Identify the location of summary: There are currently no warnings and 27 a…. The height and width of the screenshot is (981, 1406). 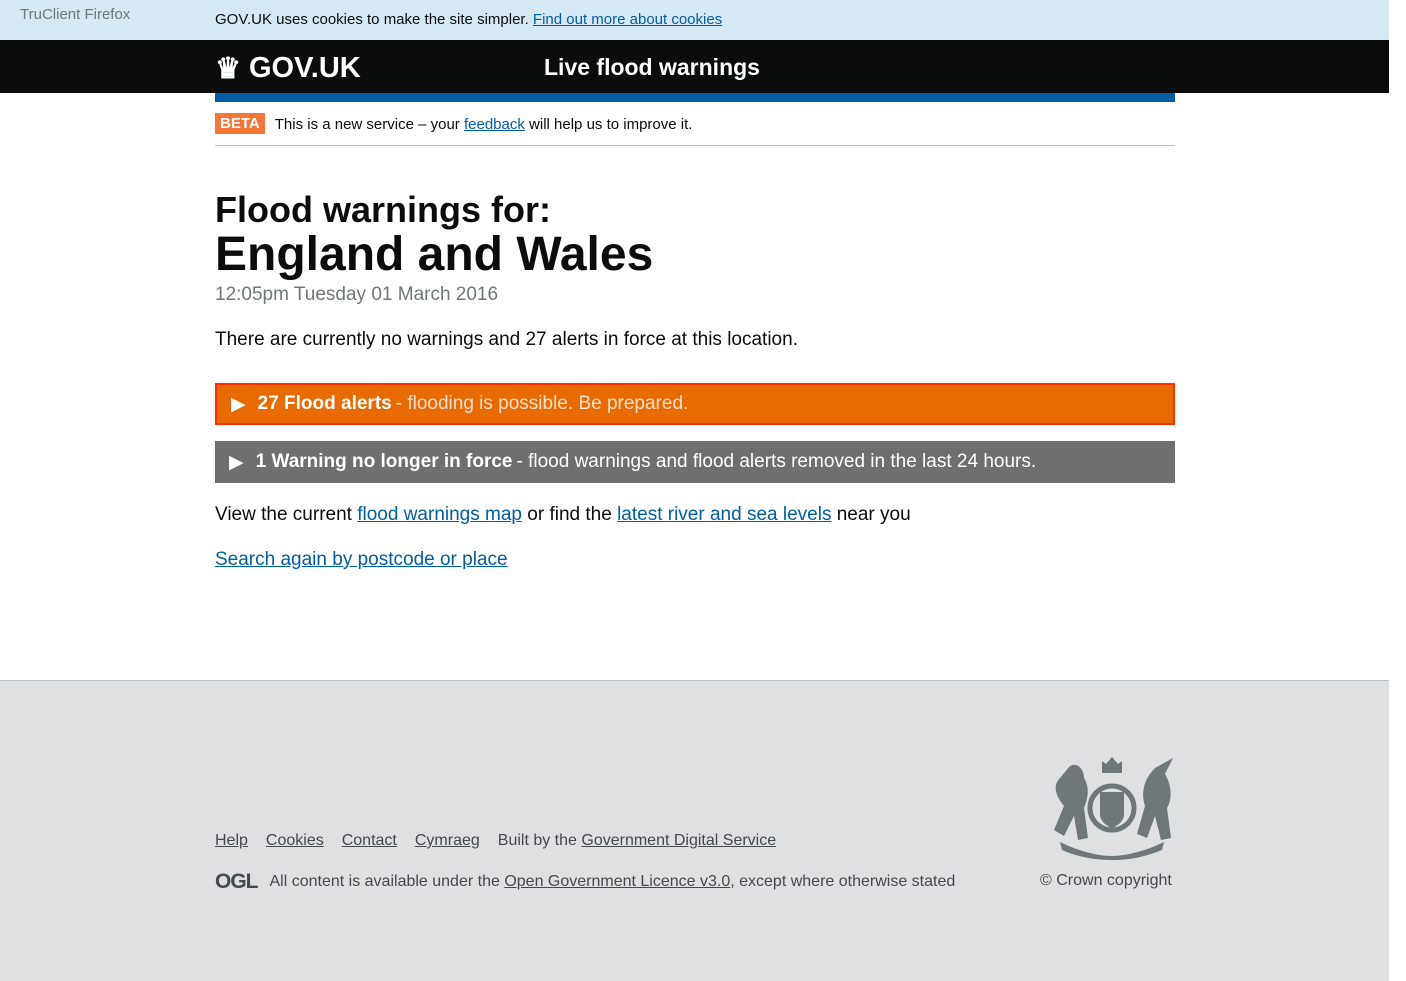
(506, 339).